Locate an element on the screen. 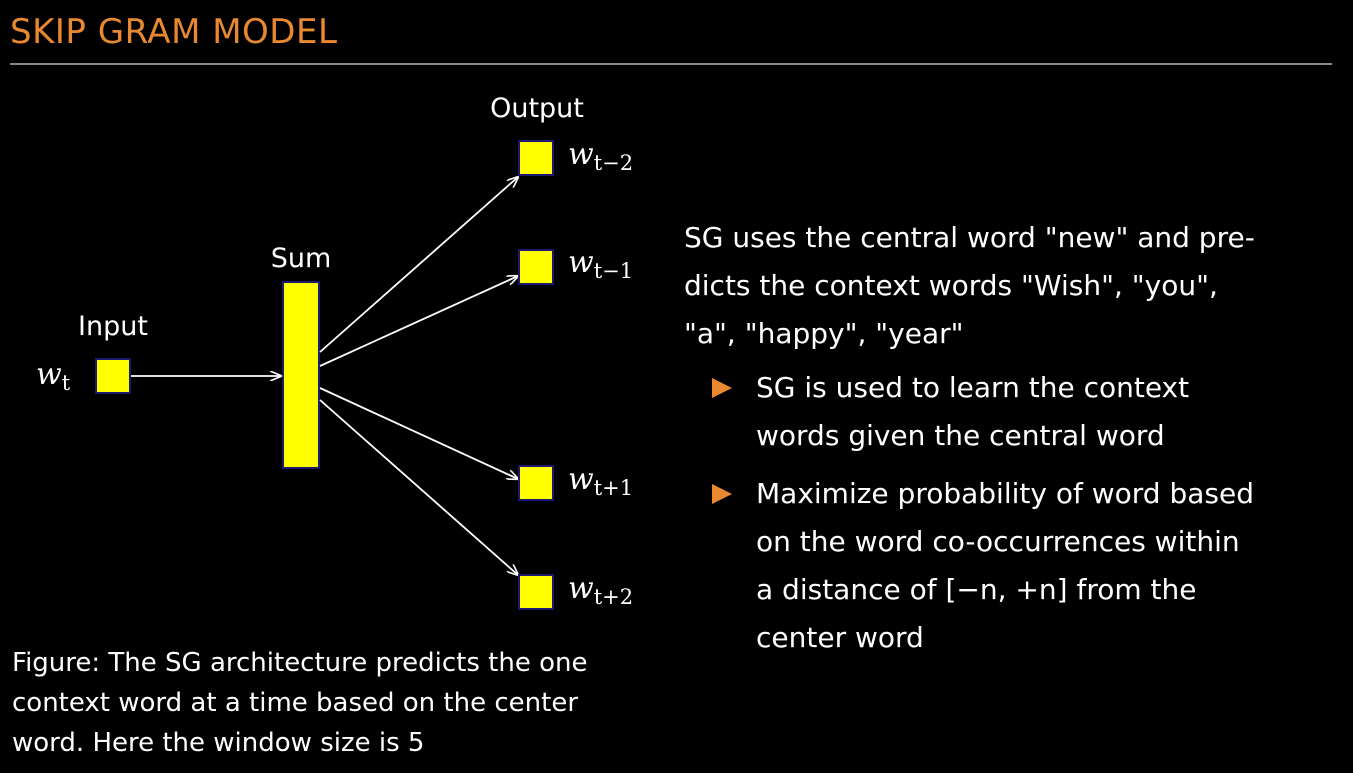 This screenshot has width=1353, height=773. description-line: "a", "happy", "year" is located at coordinates (824, 333).